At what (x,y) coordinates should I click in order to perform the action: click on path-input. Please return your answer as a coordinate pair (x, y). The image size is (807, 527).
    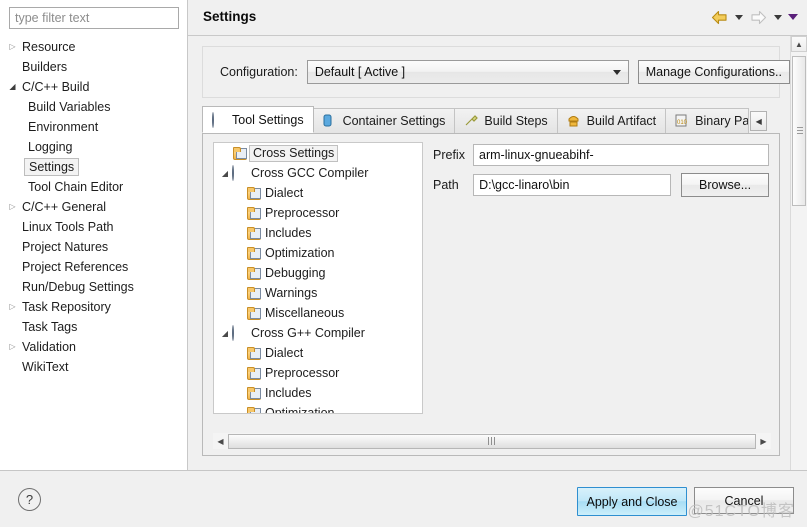
    Looking at the image, I should click on (572, 185).